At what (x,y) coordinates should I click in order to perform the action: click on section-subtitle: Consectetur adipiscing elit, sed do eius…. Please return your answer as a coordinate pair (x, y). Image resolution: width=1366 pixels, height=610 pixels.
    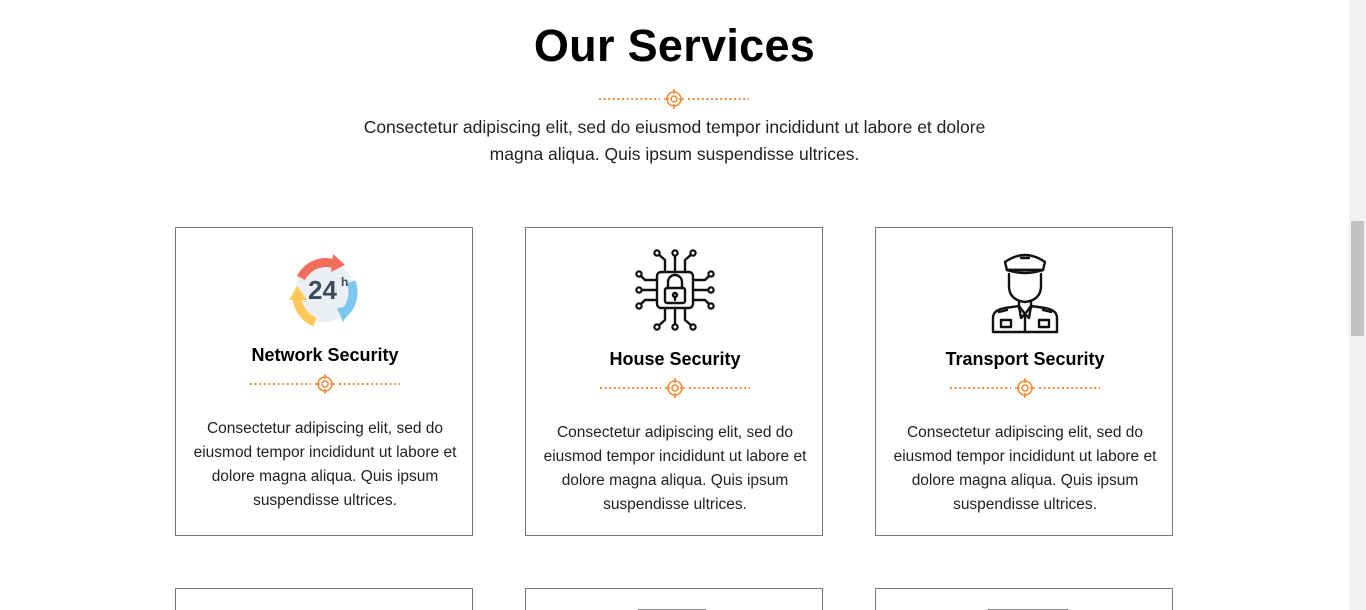
    Looking at the image, I should click on (674, 140).